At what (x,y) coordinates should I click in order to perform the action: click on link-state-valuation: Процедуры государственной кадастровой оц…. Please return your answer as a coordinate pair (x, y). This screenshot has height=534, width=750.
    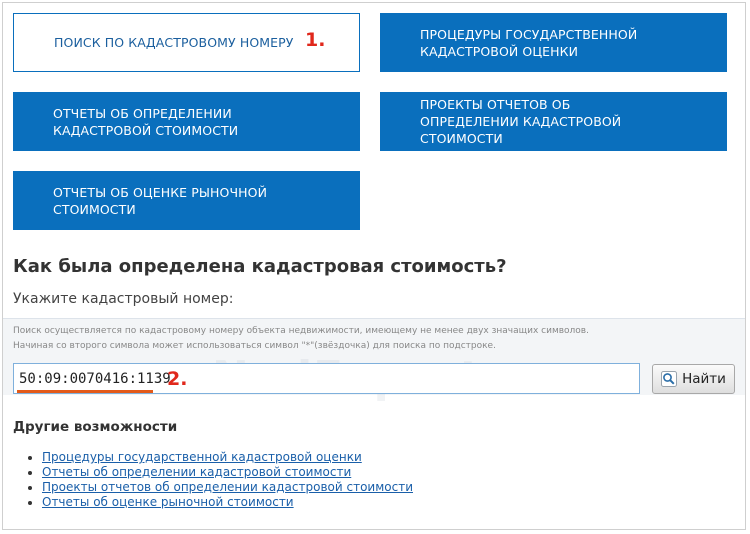
    Looking at the image, I should click on (202, 457).